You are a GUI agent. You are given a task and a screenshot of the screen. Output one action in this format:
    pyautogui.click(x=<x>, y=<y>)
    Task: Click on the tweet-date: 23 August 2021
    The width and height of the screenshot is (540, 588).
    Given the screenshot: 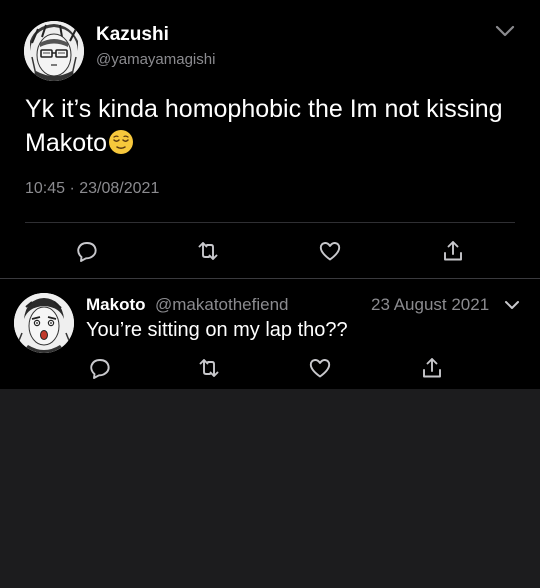 What is the action you would take?
    pyautogui.click(x=430, y=305)
    